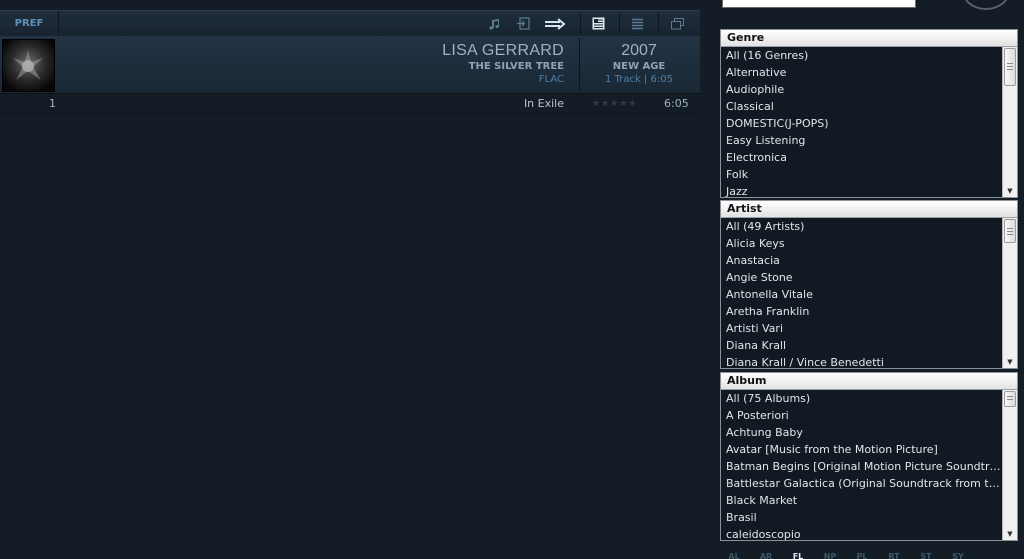 The image size is (1024, 559). I want to click on album-genre: NEW AGE, so click(639, 66).